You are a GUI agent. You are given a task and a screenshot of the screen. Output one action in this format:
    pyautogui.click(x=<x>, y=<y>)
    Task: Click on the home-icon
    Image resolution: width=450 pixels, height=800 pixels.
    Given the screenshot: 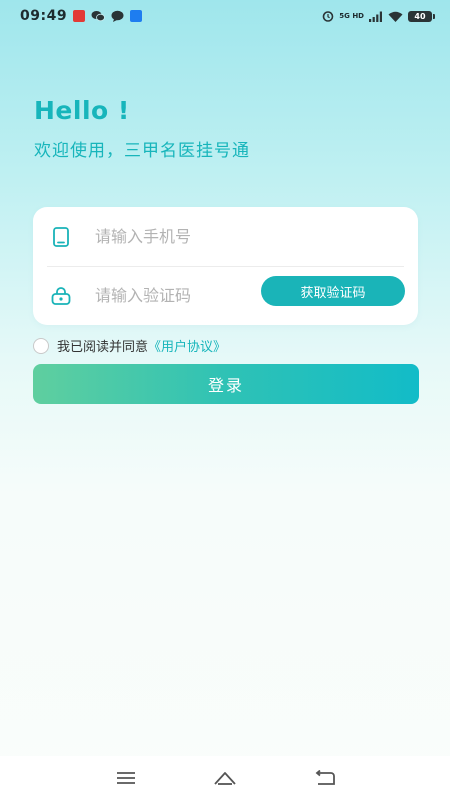 What is the action you would take?
    pyautogui.click(x=225, y=778)
    